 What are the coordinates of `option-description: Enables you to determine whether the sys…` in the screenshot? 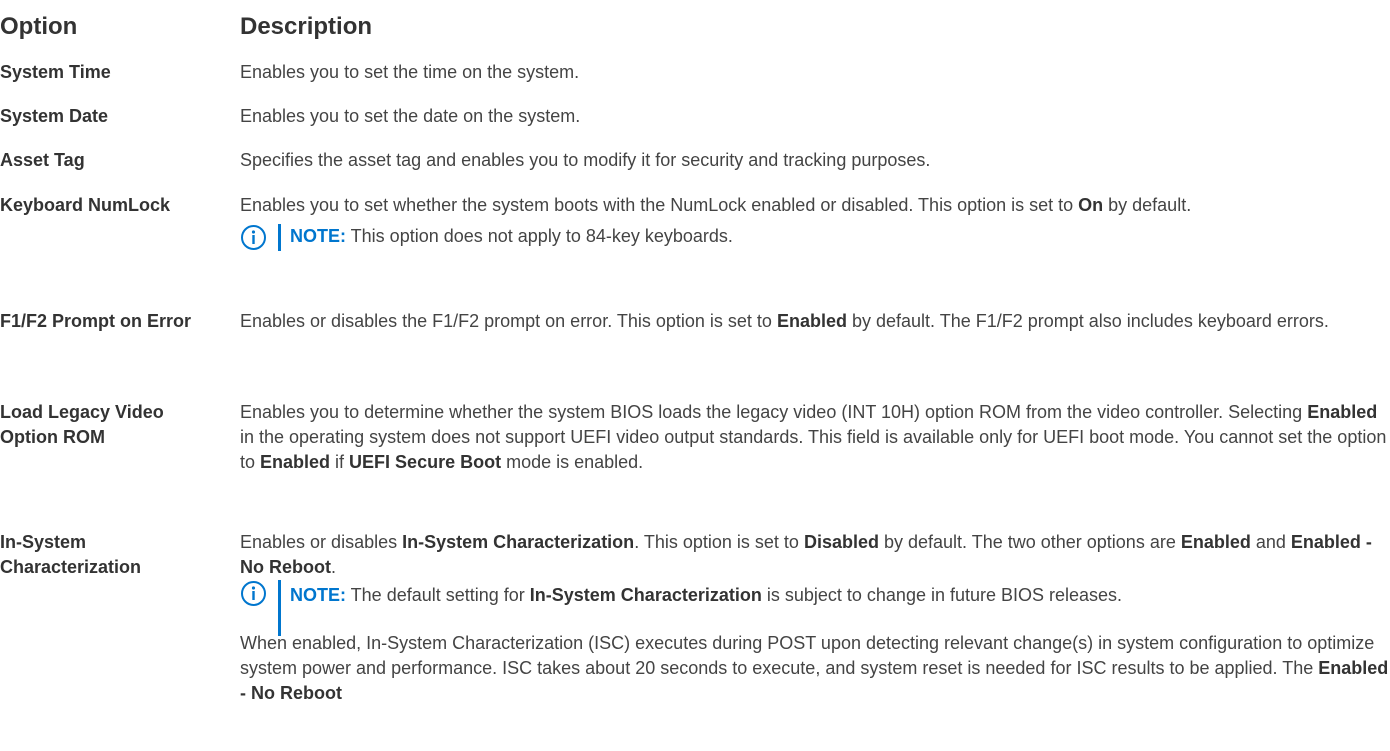 It's located at (815, 437).